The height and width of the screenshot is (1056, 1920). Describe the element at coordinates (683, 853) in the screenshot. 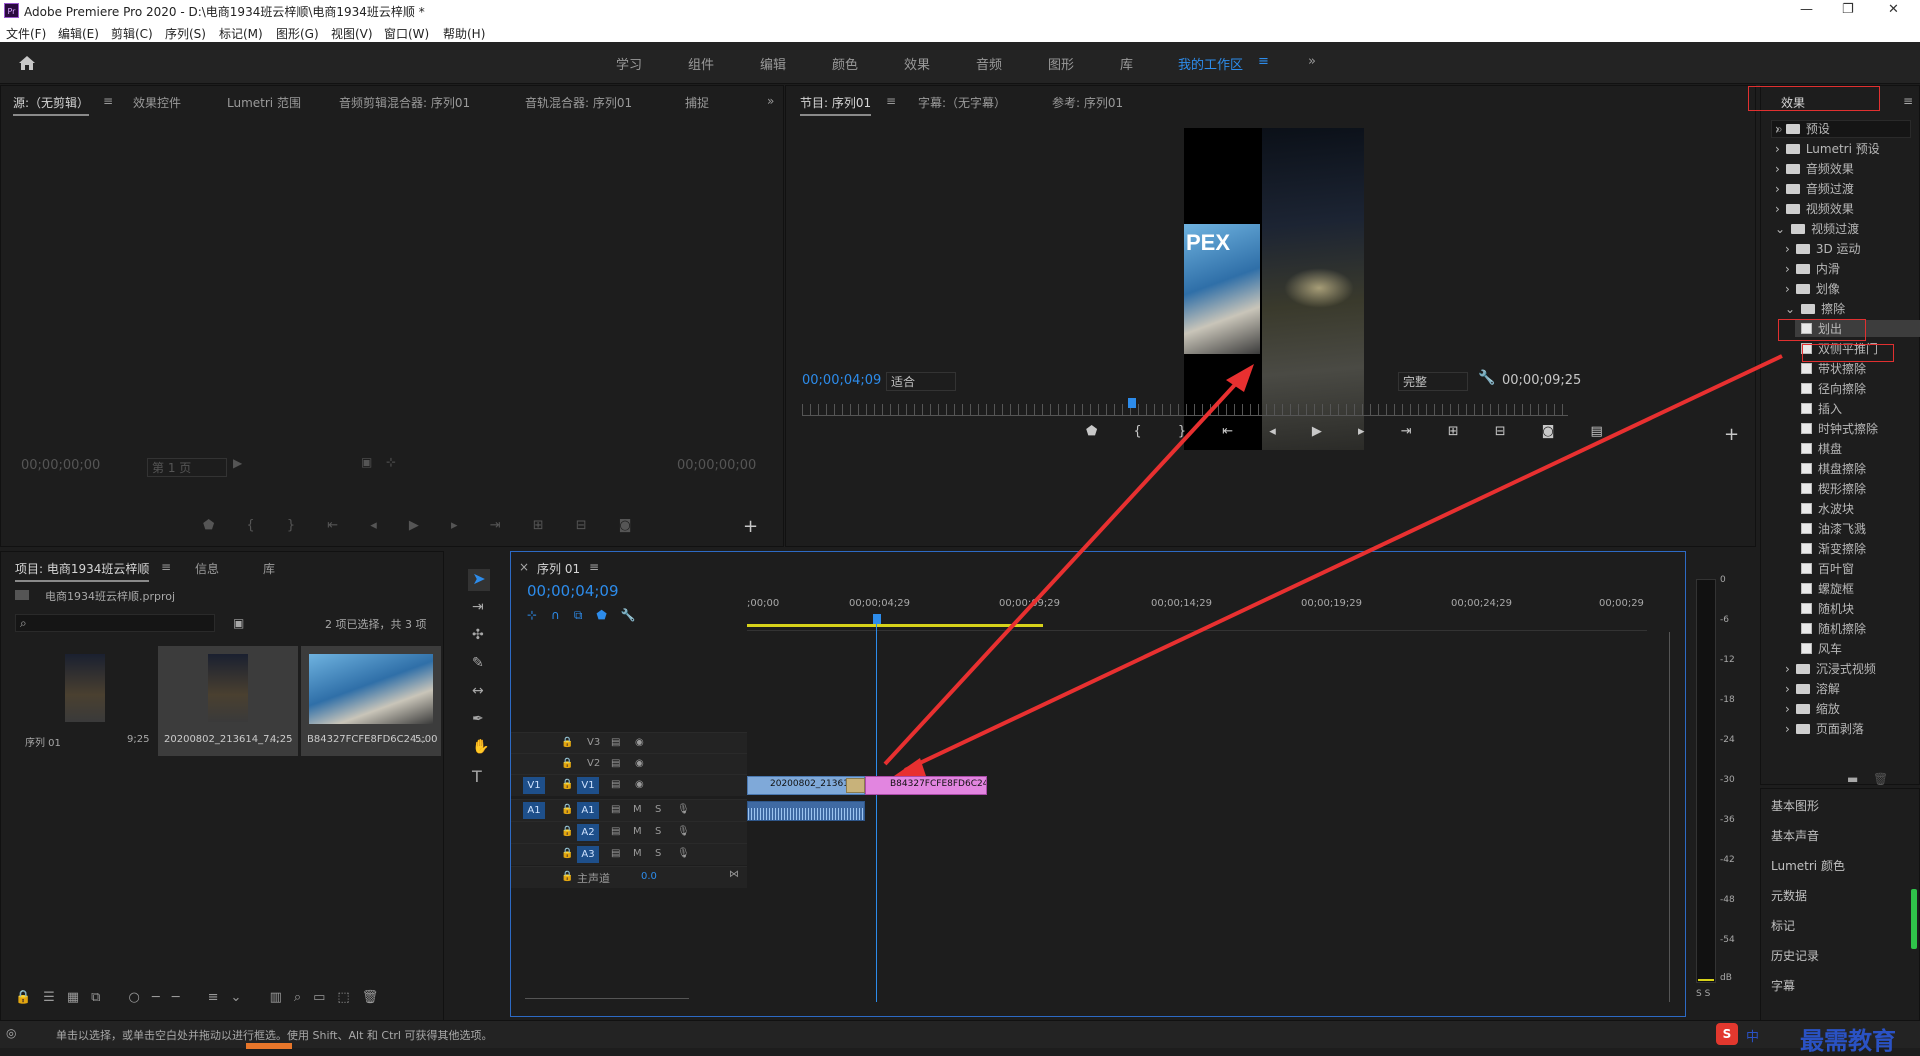

I see `mic-icon: 🎙` at that location.